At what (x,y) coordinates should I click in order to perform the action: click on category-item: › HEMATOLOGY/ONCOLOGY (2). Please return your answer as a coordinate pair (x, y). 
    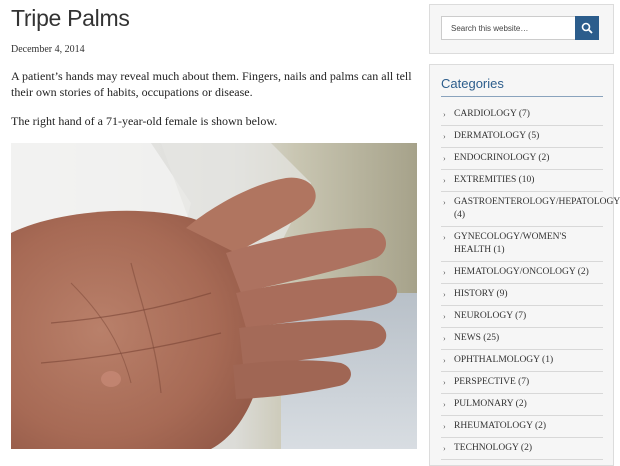
    Looking at the image, I should click on (522, 273).